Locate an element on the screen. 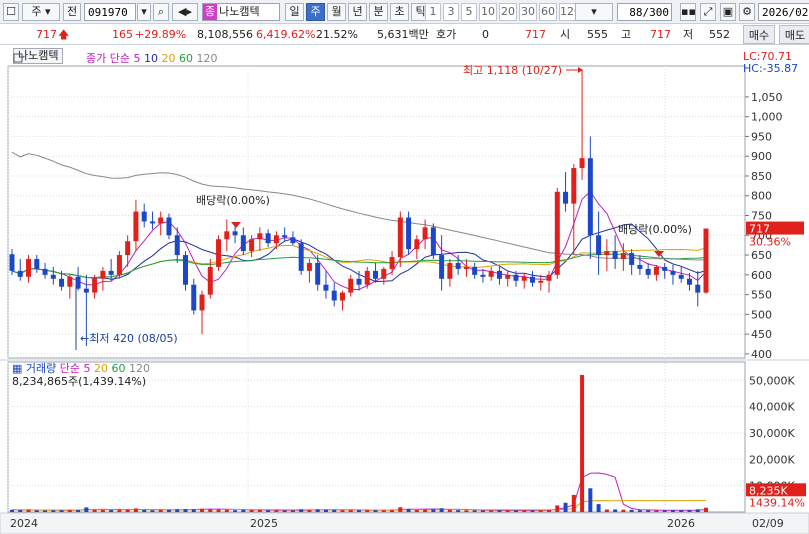  volume-legend-ma-5: 5 is located at coordinates (89, 368).